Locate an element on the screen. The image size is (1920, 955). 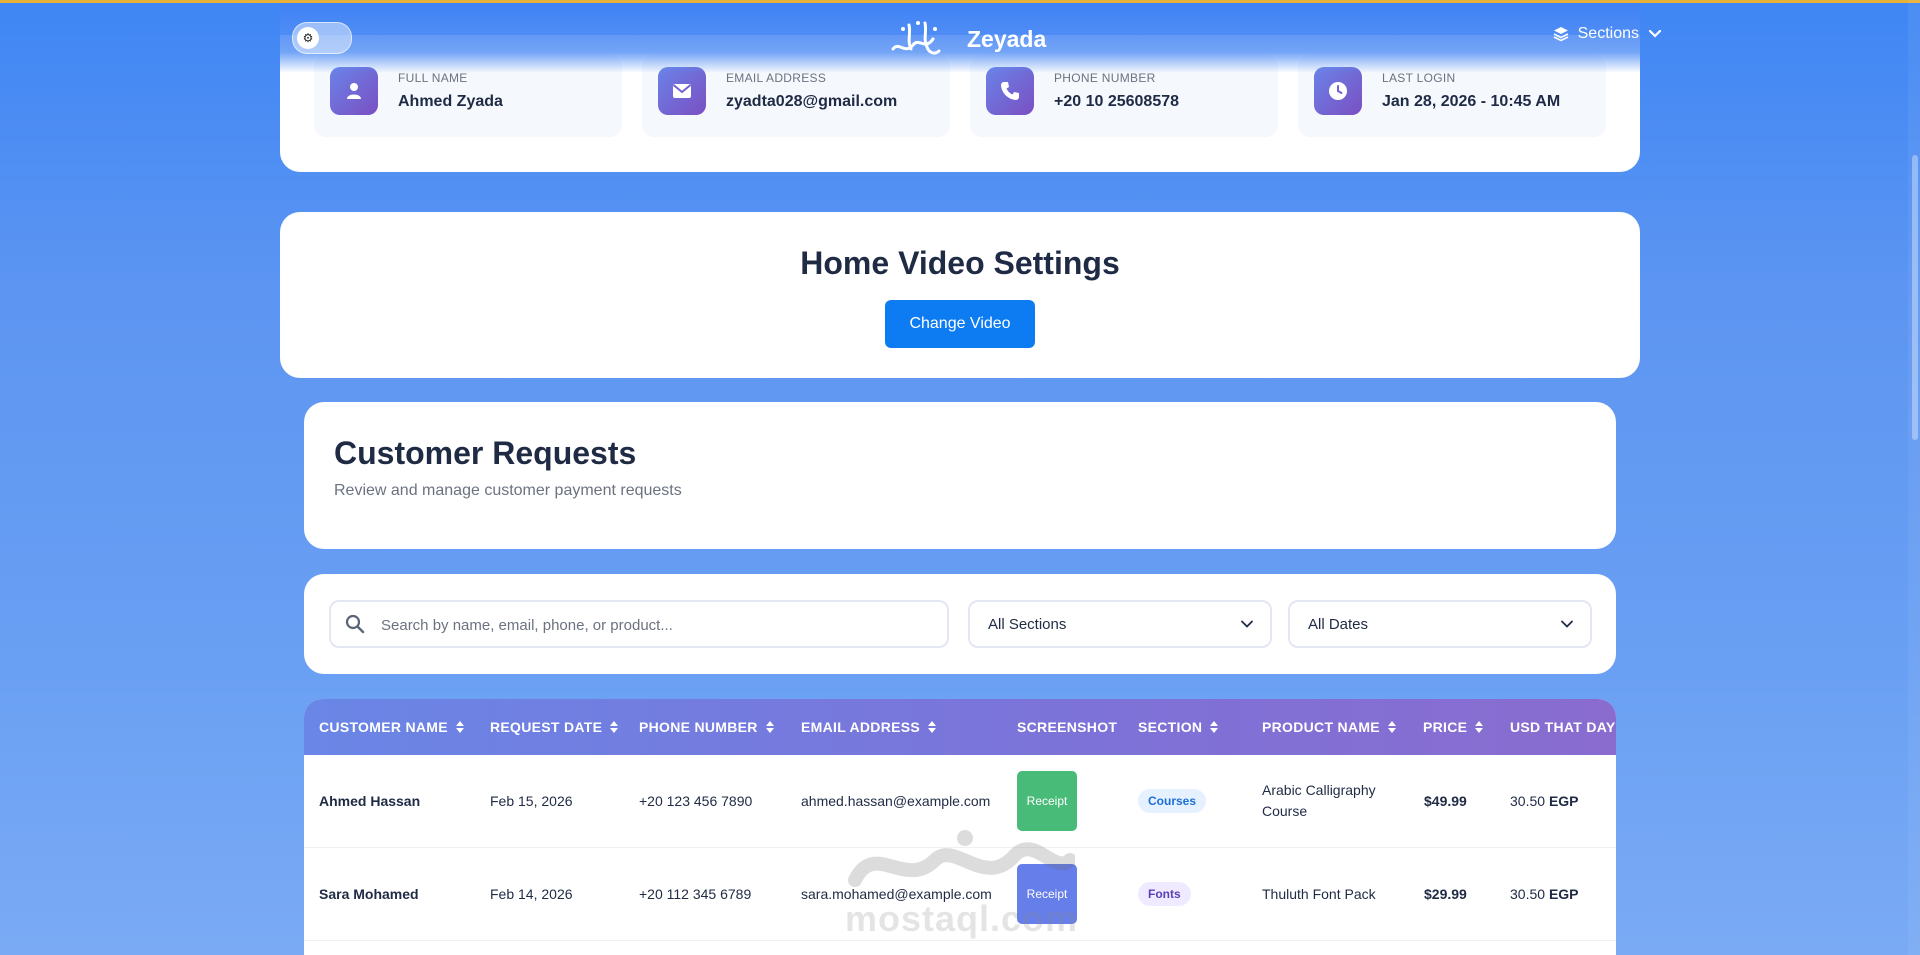
th-screenshot-label: SCREENSHOT is located at coordinates (1067, 727).